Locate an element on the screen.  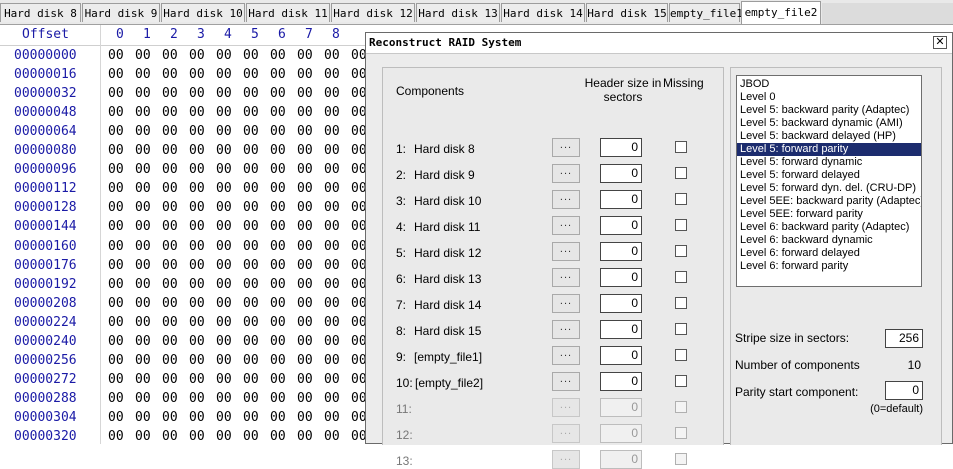
tab-hard-disk-13: Hard disk 13 is located at coordinates (458, 12).